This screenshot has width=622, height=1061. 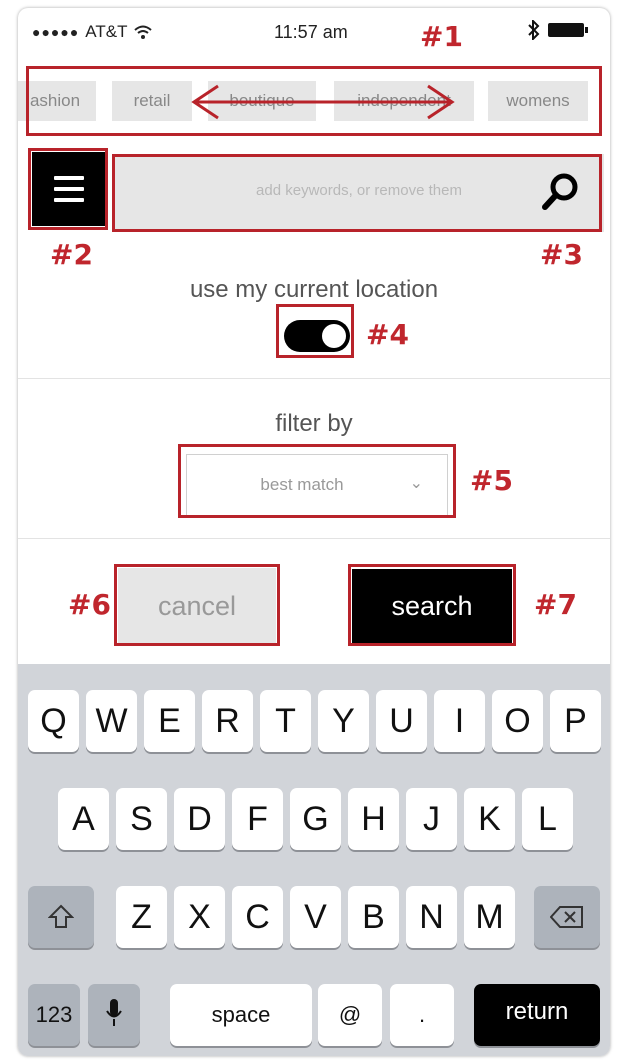 What do you see at coordinates (257, 917) in the screenshot?
I see `key-c: C` at bounding box center [257, 917].